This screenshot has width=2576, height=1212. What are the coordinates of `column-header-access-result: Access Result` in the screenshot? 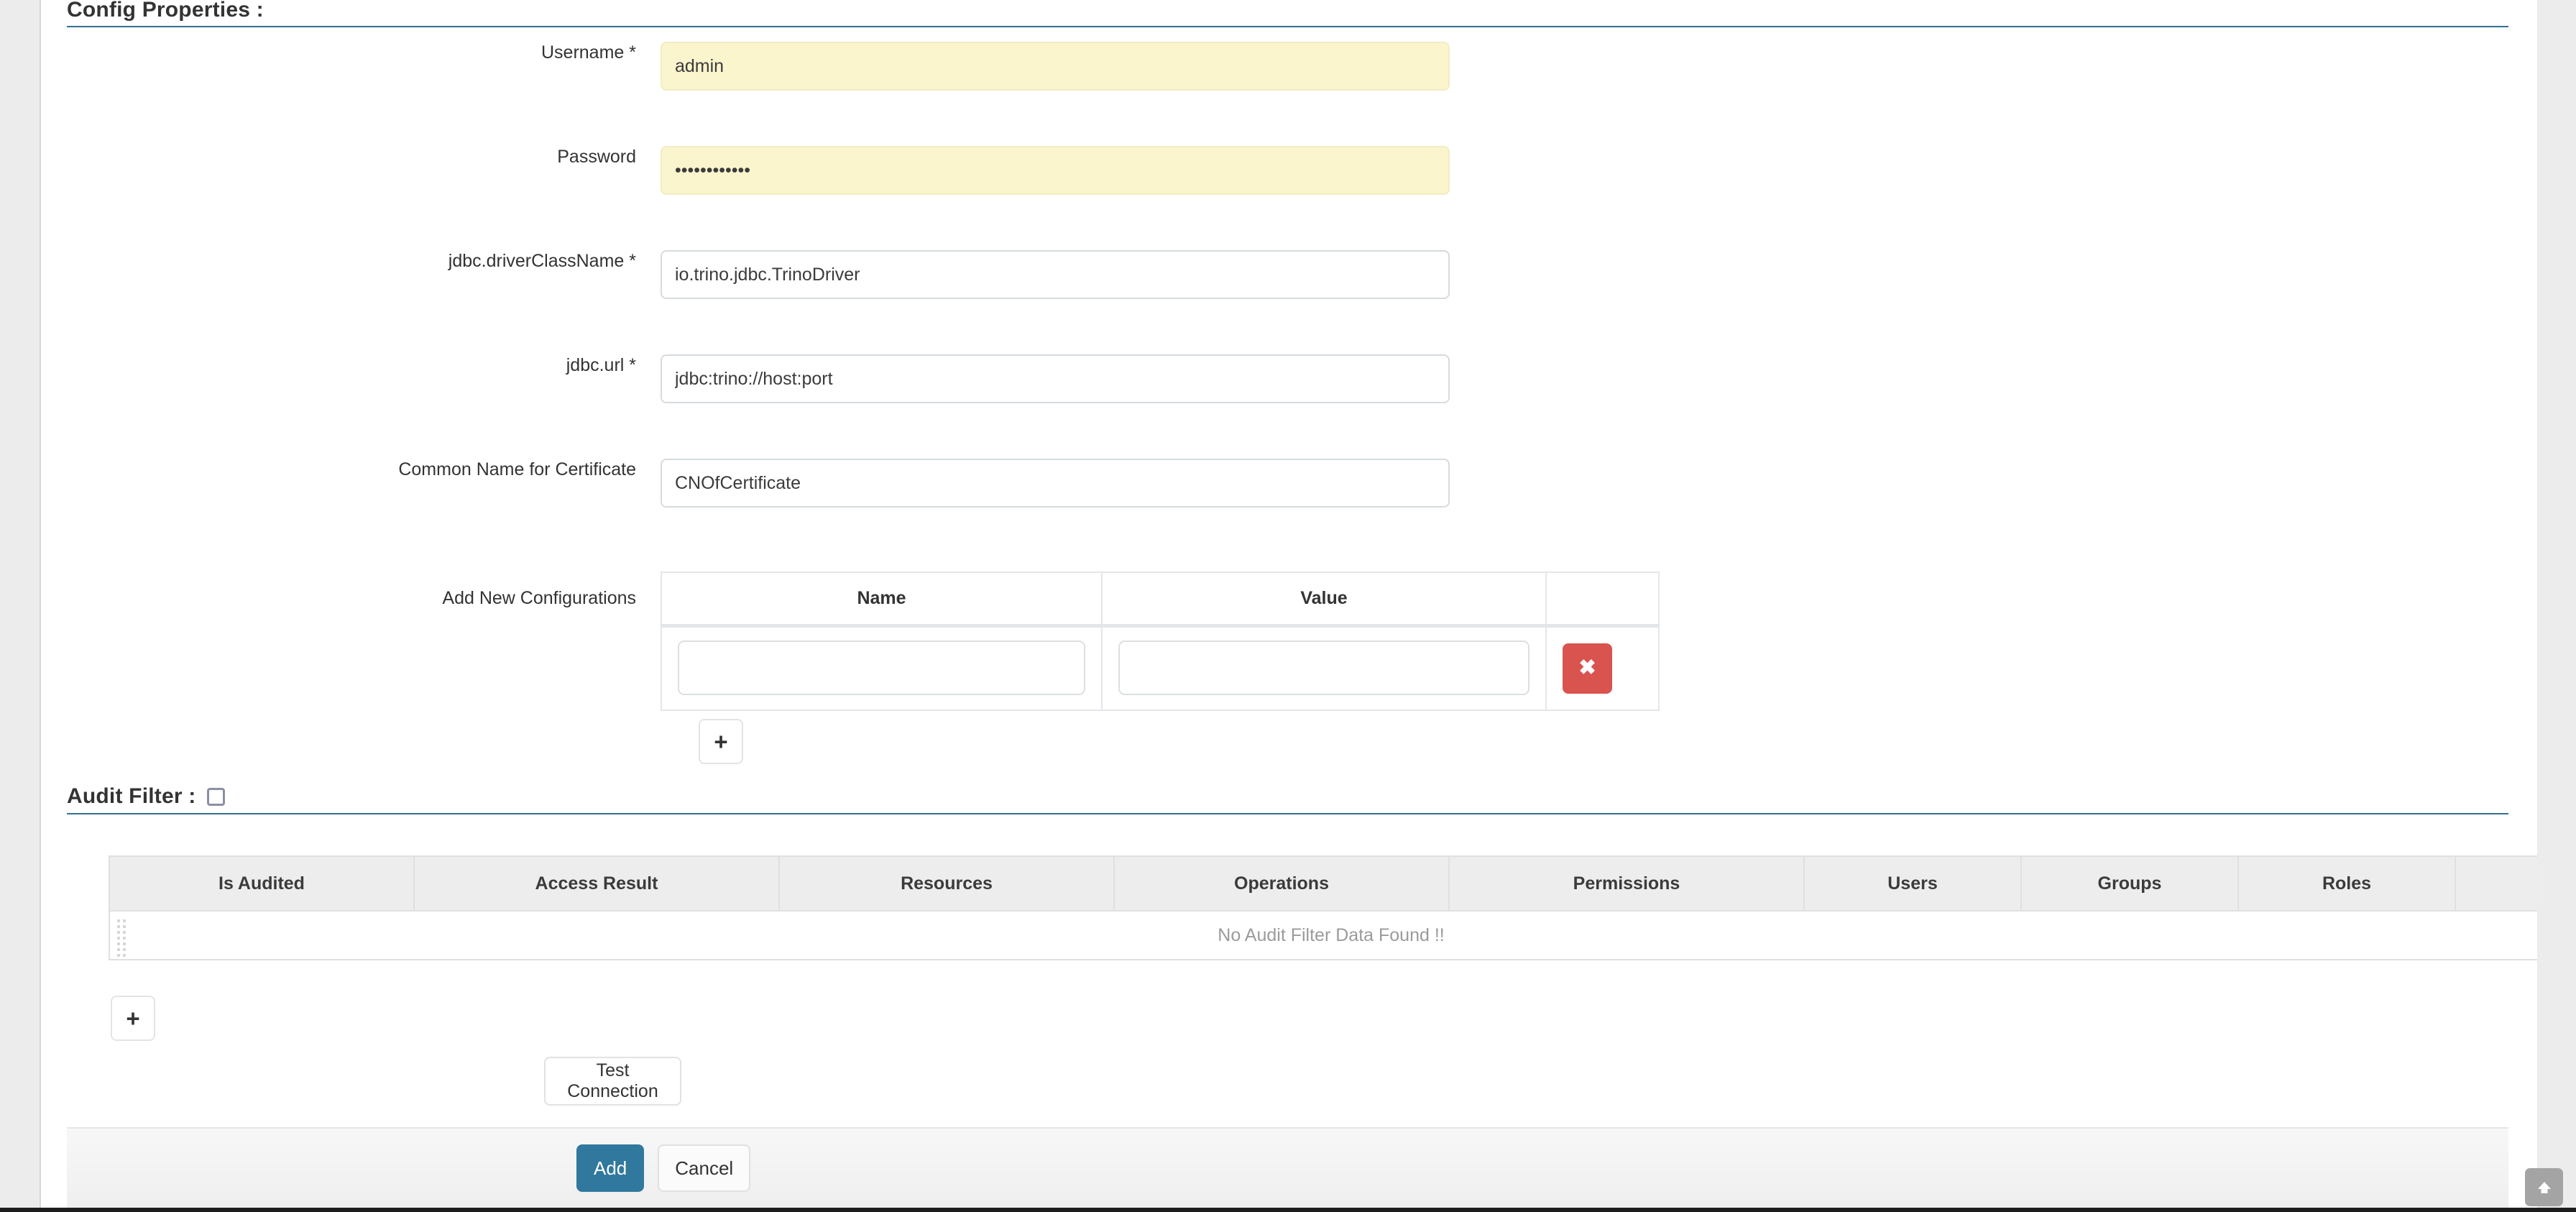 It's located at (596, 883).